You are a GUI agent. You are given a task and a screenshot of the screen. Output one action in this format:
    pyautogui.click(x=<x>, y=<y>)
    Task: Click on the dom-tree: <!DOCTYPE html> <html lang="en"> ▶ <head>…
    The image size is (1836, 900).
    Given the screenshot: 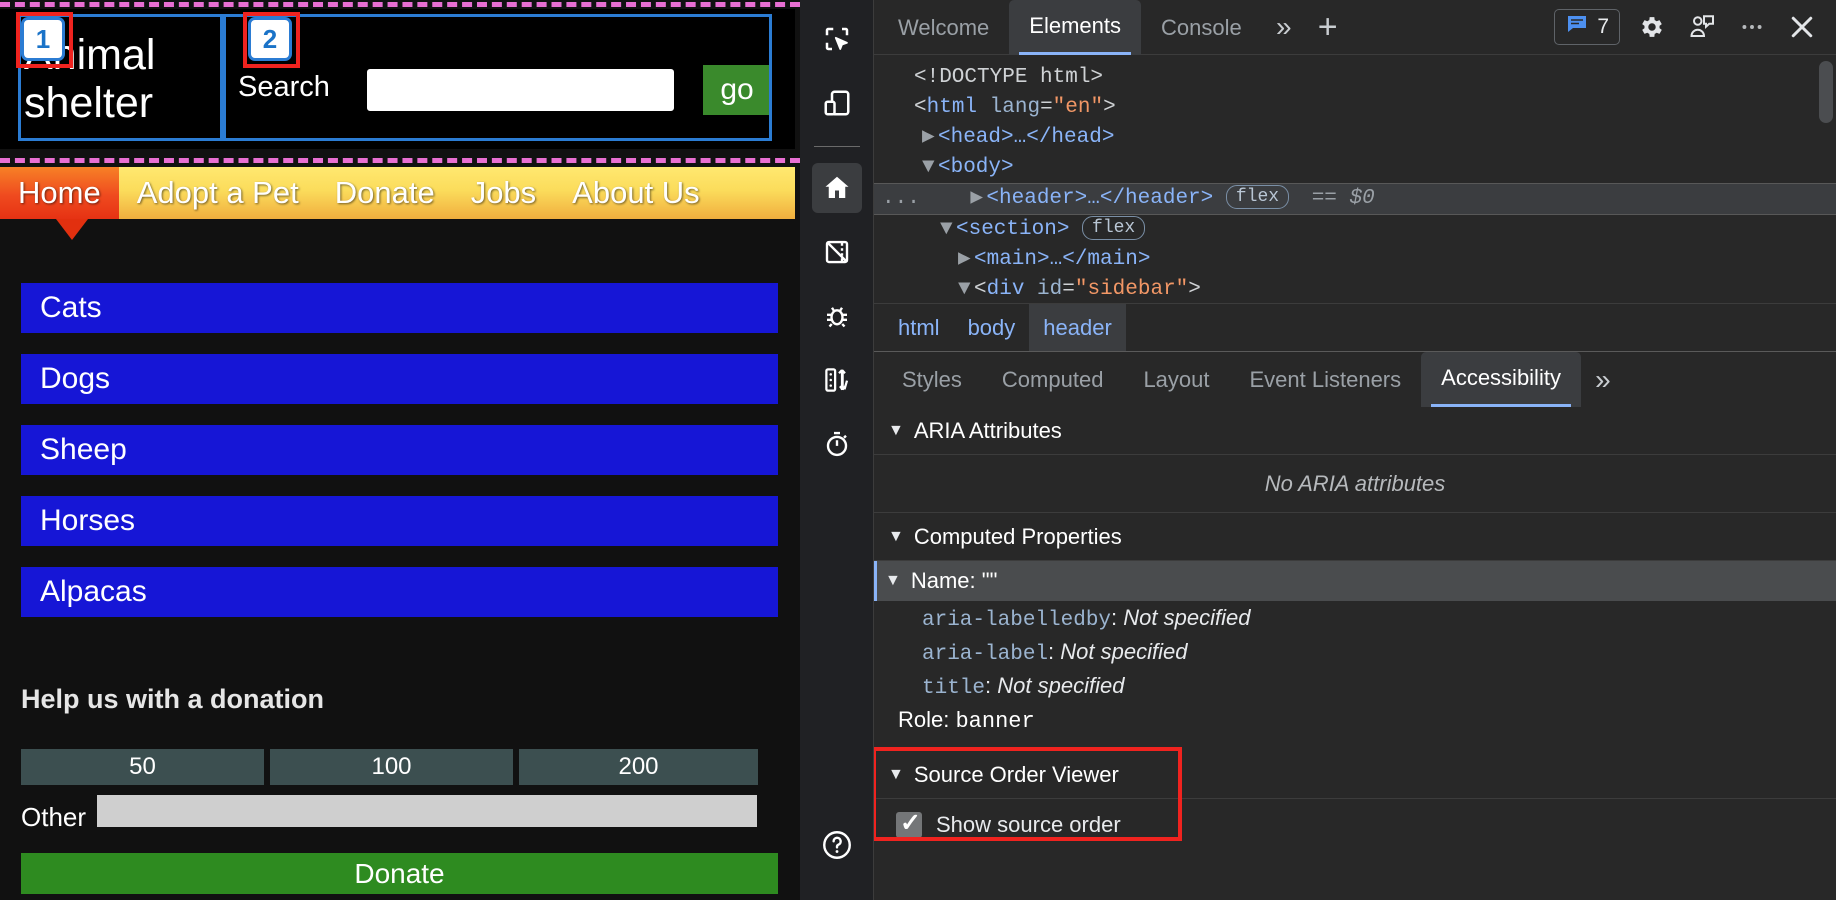 What is the action you would take?
    pyautogui.click(x=1355, y=179)
    